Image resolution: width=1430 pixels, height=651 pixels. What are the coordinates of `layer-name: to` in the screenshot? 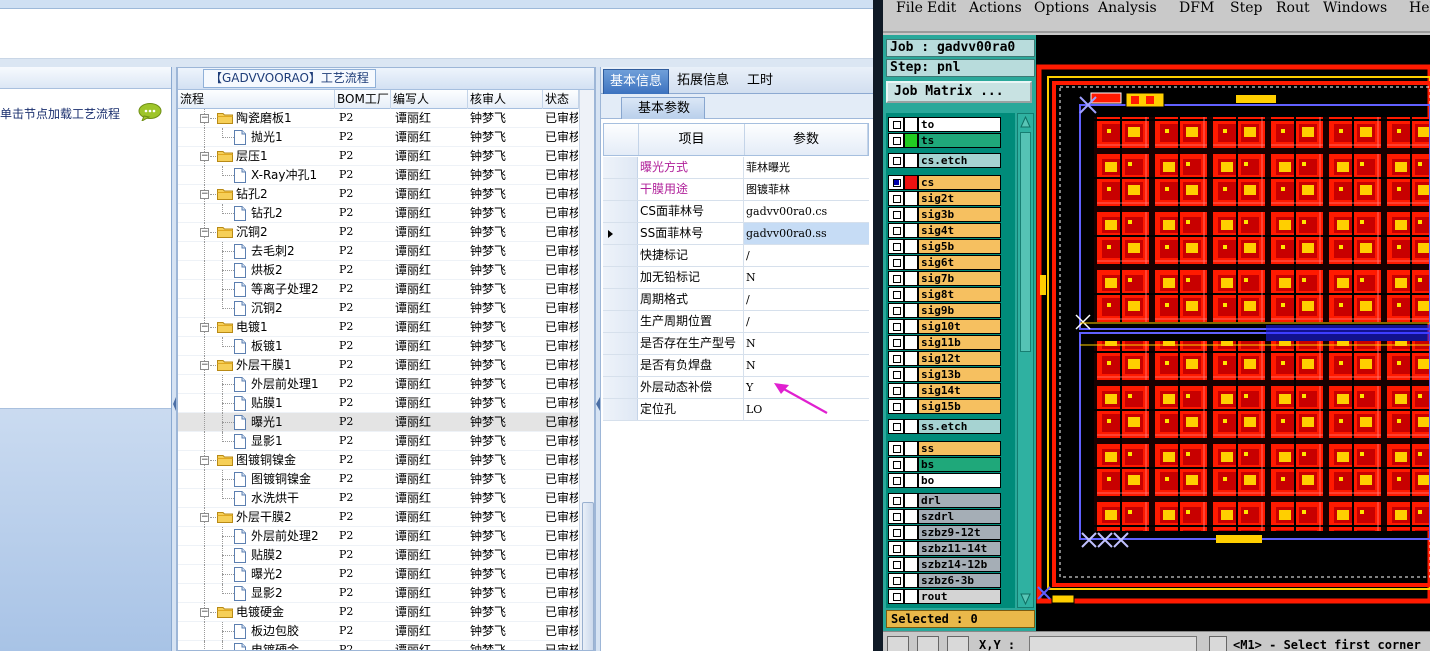 It's located at (959, 124).